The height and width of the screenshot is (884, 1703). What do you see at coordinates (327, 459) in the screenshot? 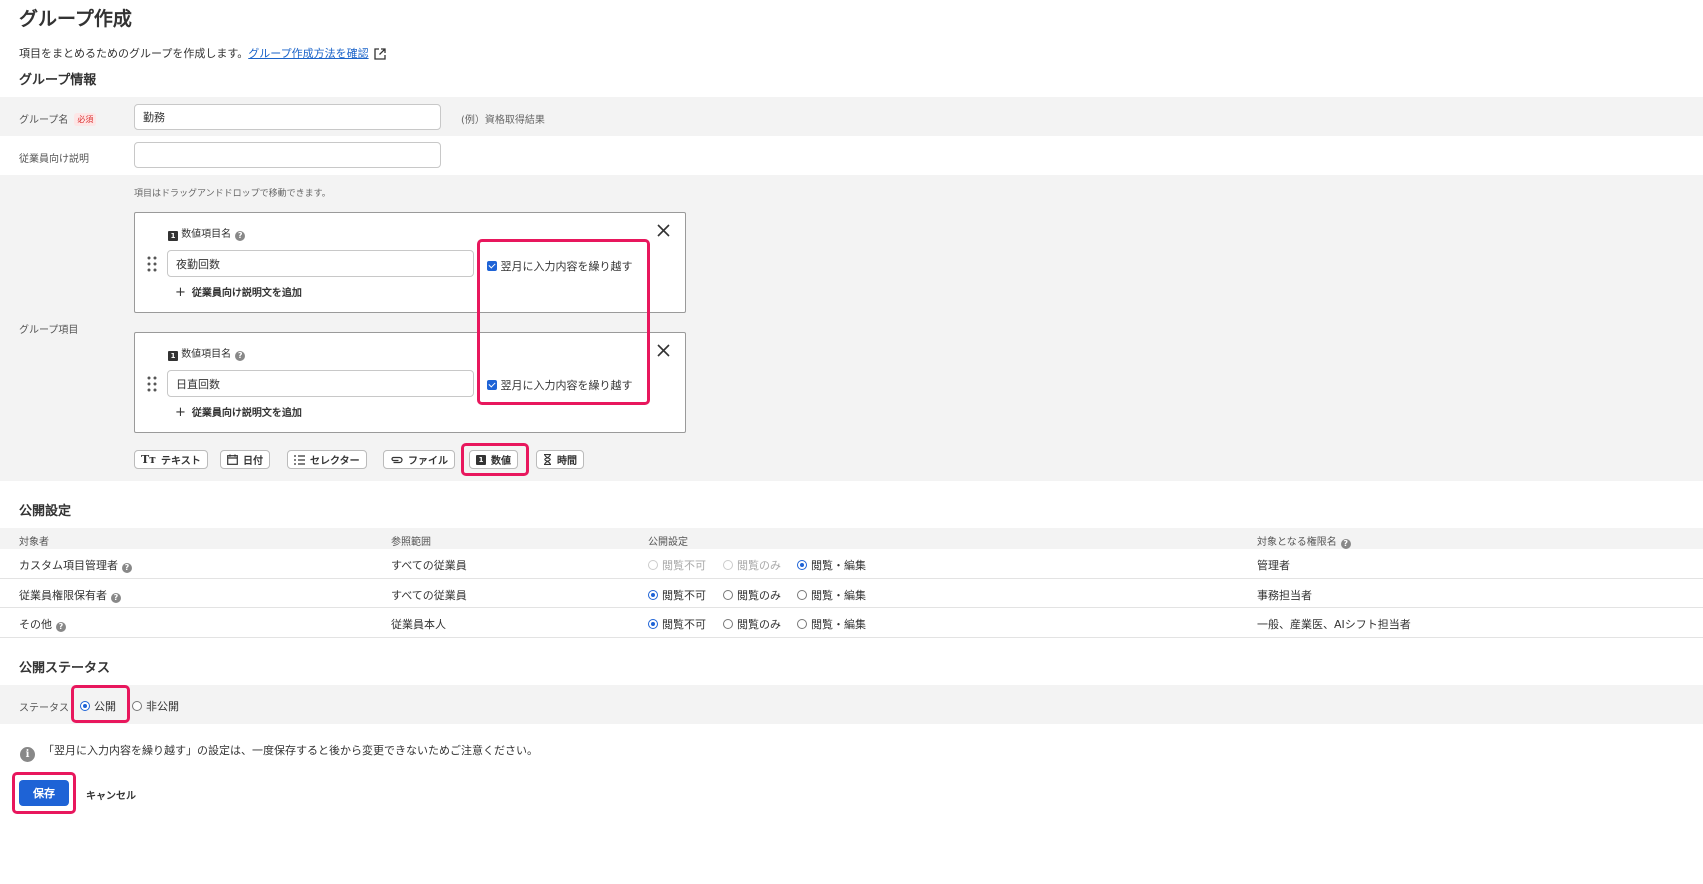
I see `add-selector-item-button: セレクター` at bounding box center [327, 459].